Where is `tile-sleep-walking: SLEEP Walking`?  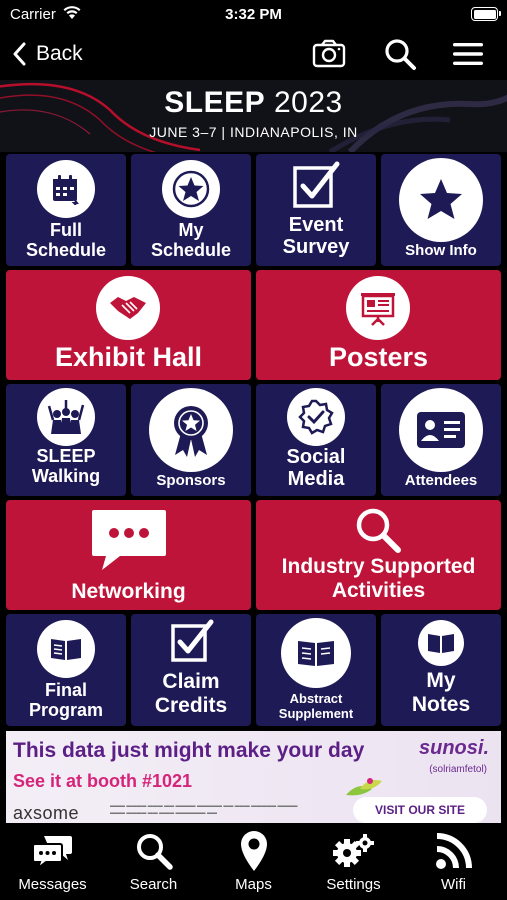
tile-sleep-walking: SLEEP Walking is located at coordinates (66, 440).